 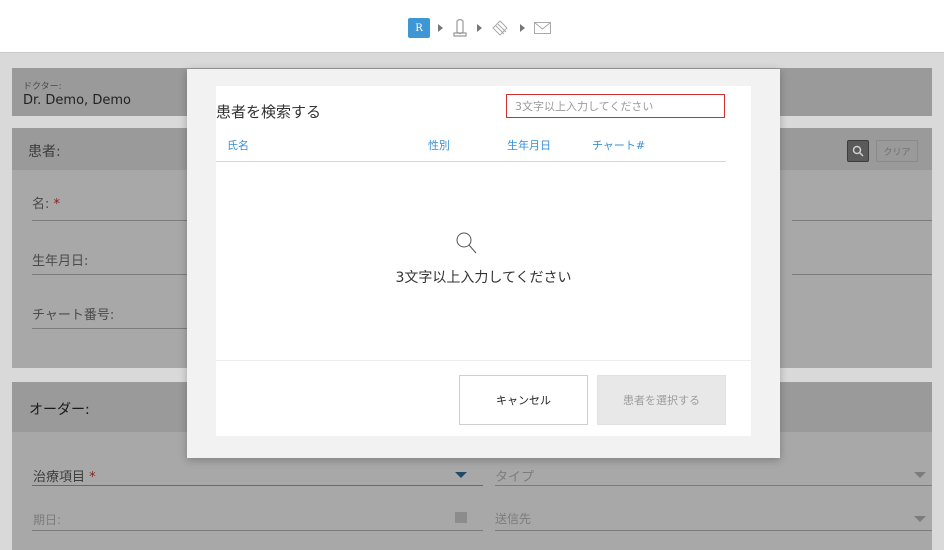 I want to click on patient-search-button, so click(x=858, y=151).